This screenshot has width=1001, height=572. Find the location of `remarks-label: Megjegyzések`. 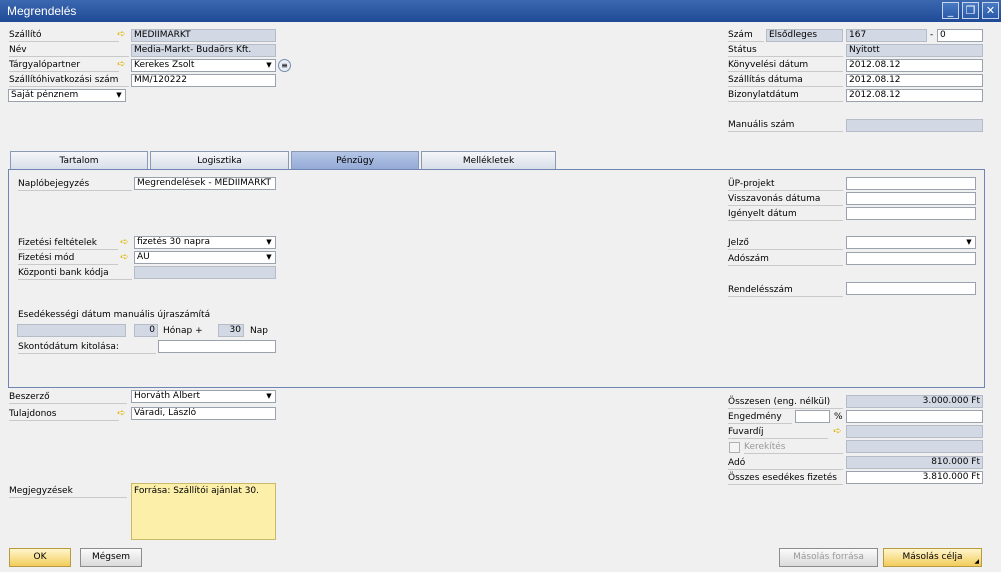

remarks-label: Megjegyzések is located at coordinates (68, 491).